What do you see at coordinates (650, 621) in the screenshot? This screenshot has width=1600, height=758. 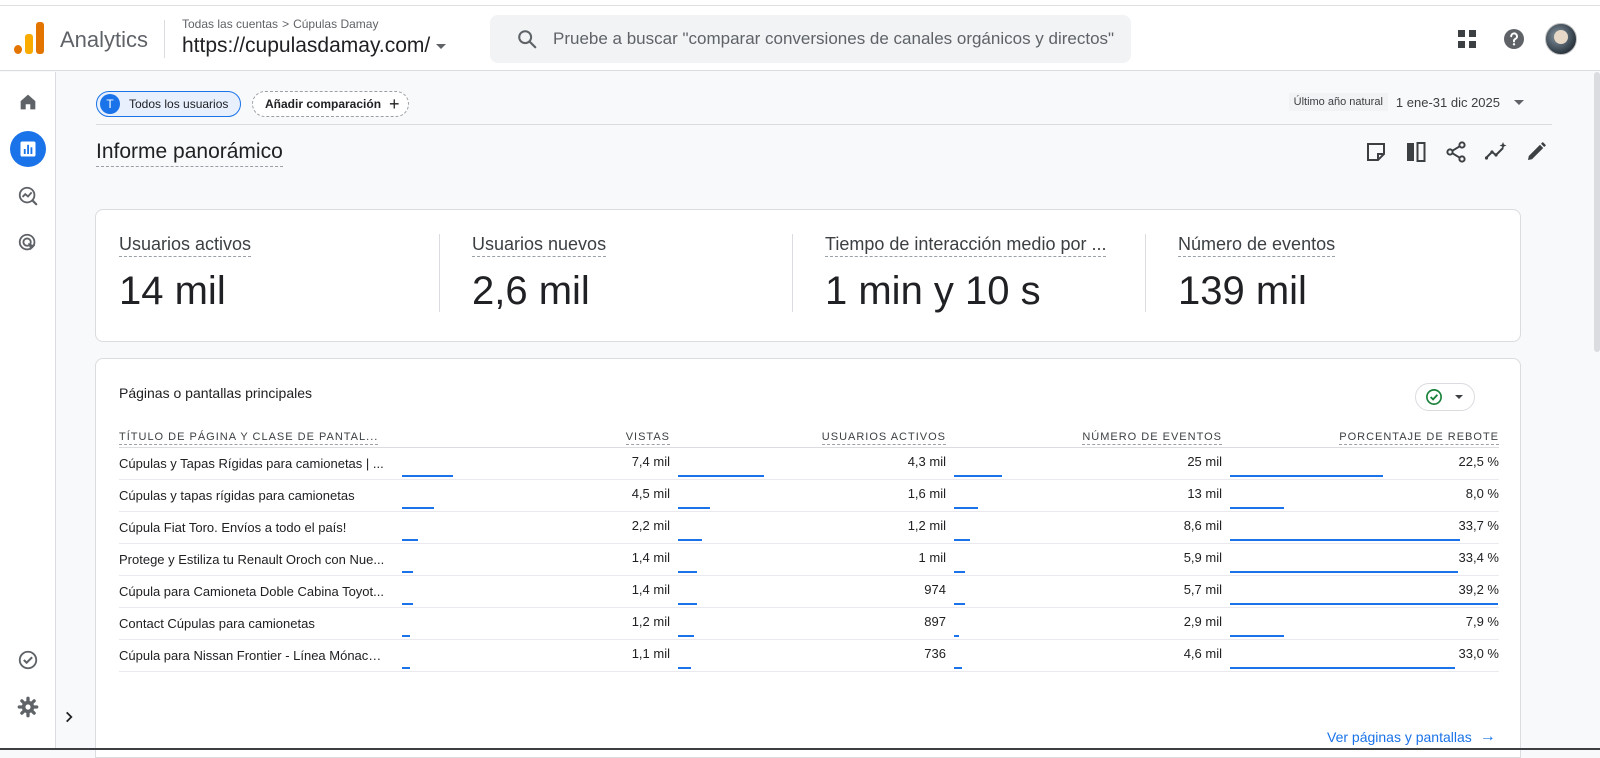 I see `views-value: 1,2 mil` at bounding box center [650, 621].